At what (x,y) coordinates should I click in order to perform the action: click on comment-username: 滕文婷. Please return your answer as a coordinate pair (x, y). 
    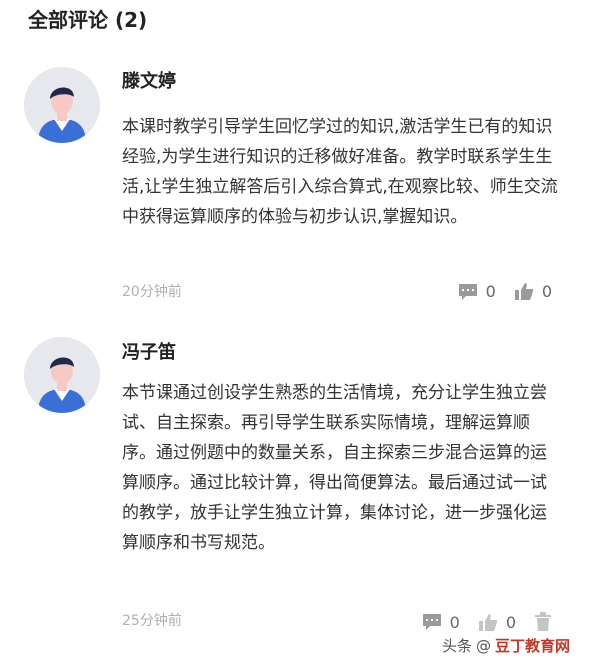
    Looking at the image, I should click on (149, 82).